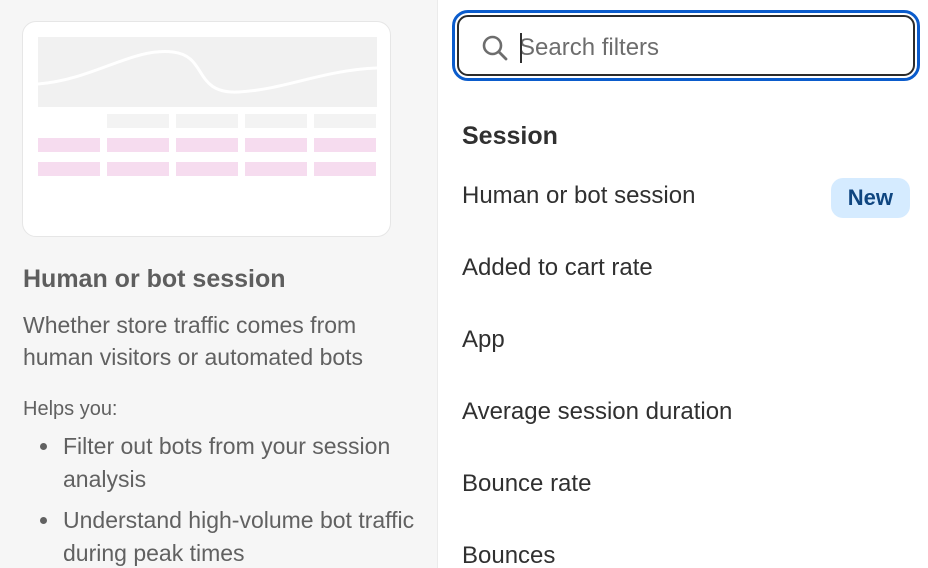 This screenshot has height=568, width=928. What do you see at coordinates (687, 268) in the screenshot?
I see `filter-item-added-to-cart-rate: Added to cart rate` at bounding box center [687, 268].